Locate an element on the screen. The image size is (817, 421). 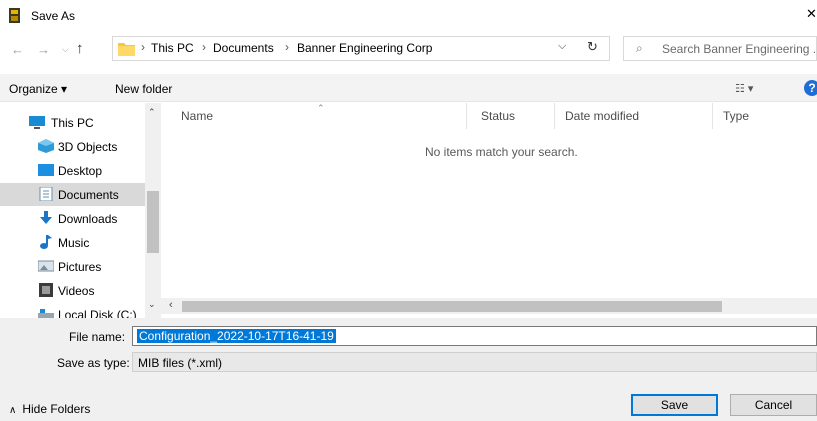
nav-item-music: Music is located at coordinates (72, 242).